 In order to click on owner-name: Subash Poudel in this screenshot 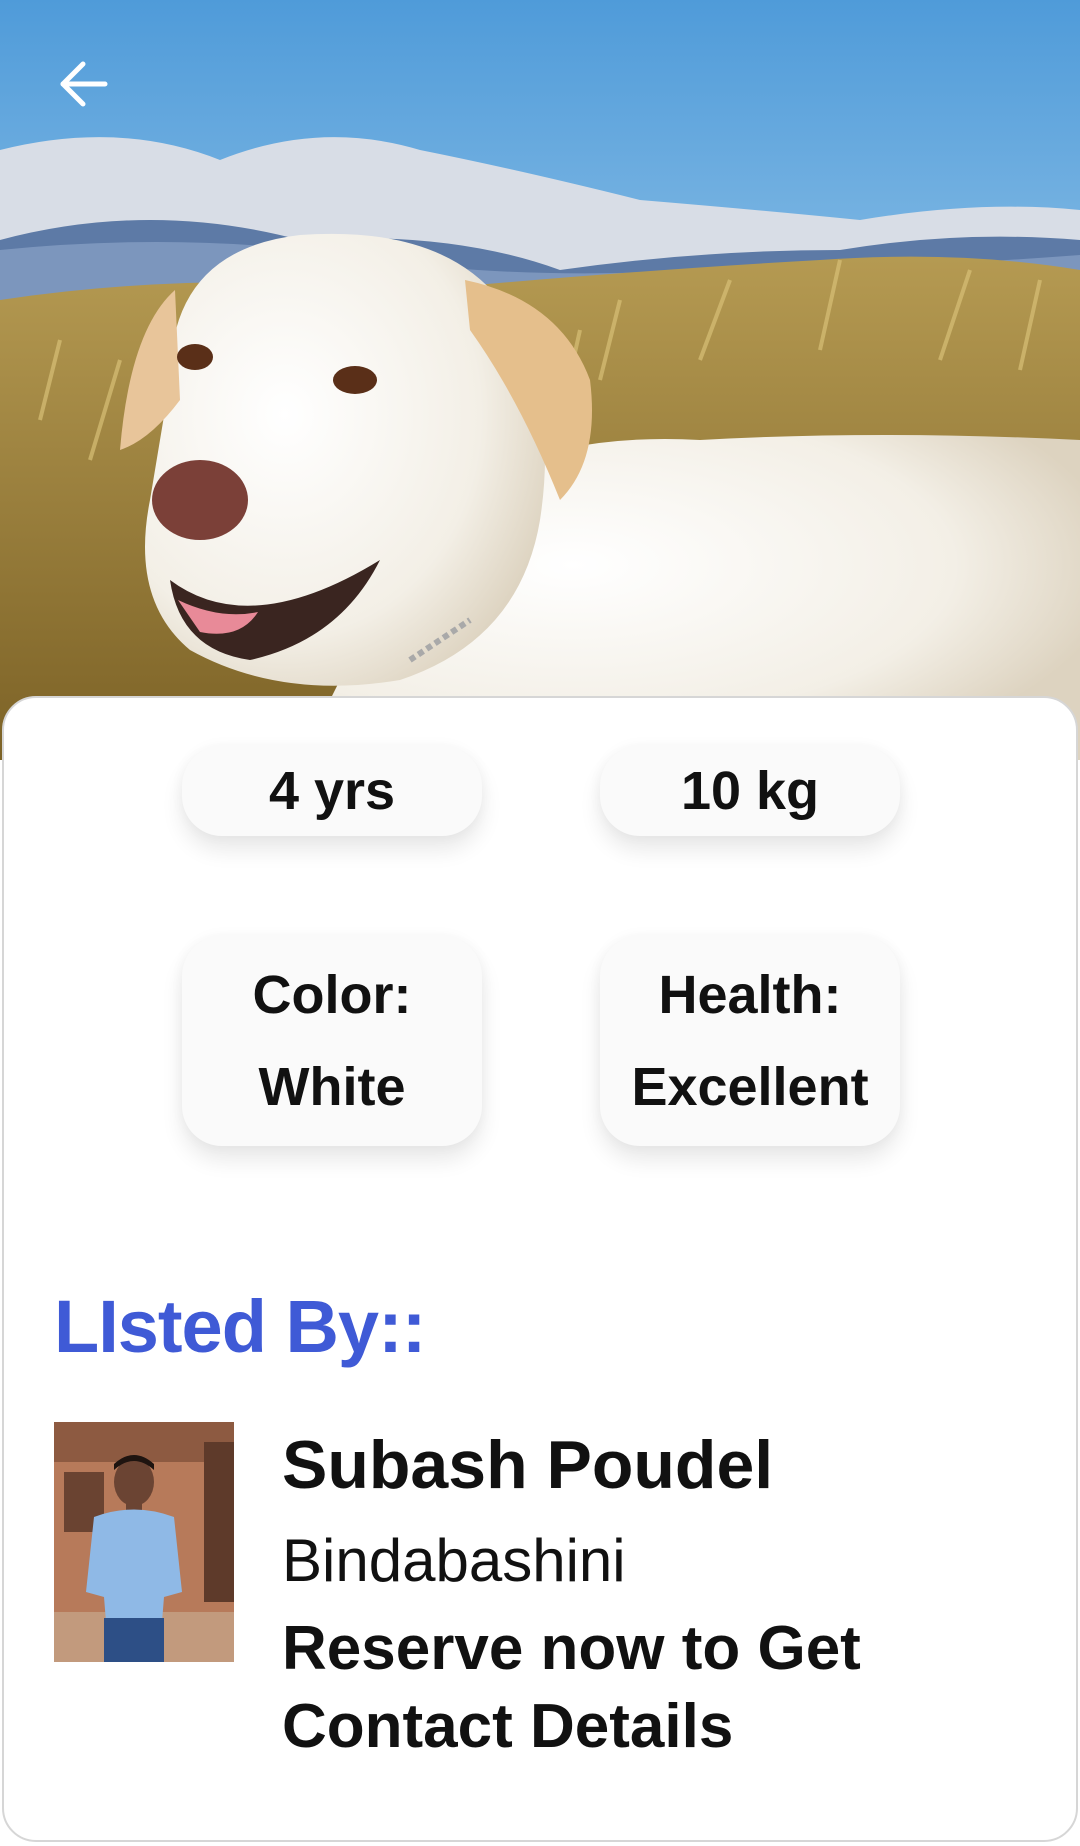, I will do `click(528, 1465)`.